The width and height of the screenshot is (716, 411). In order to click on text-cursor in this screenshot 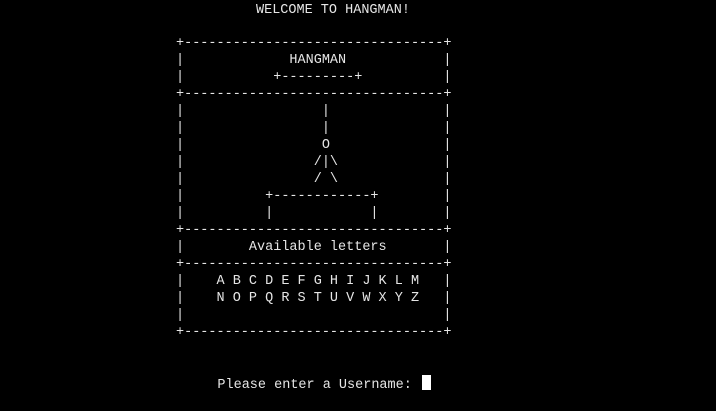, I will do `click(426, 382)`.